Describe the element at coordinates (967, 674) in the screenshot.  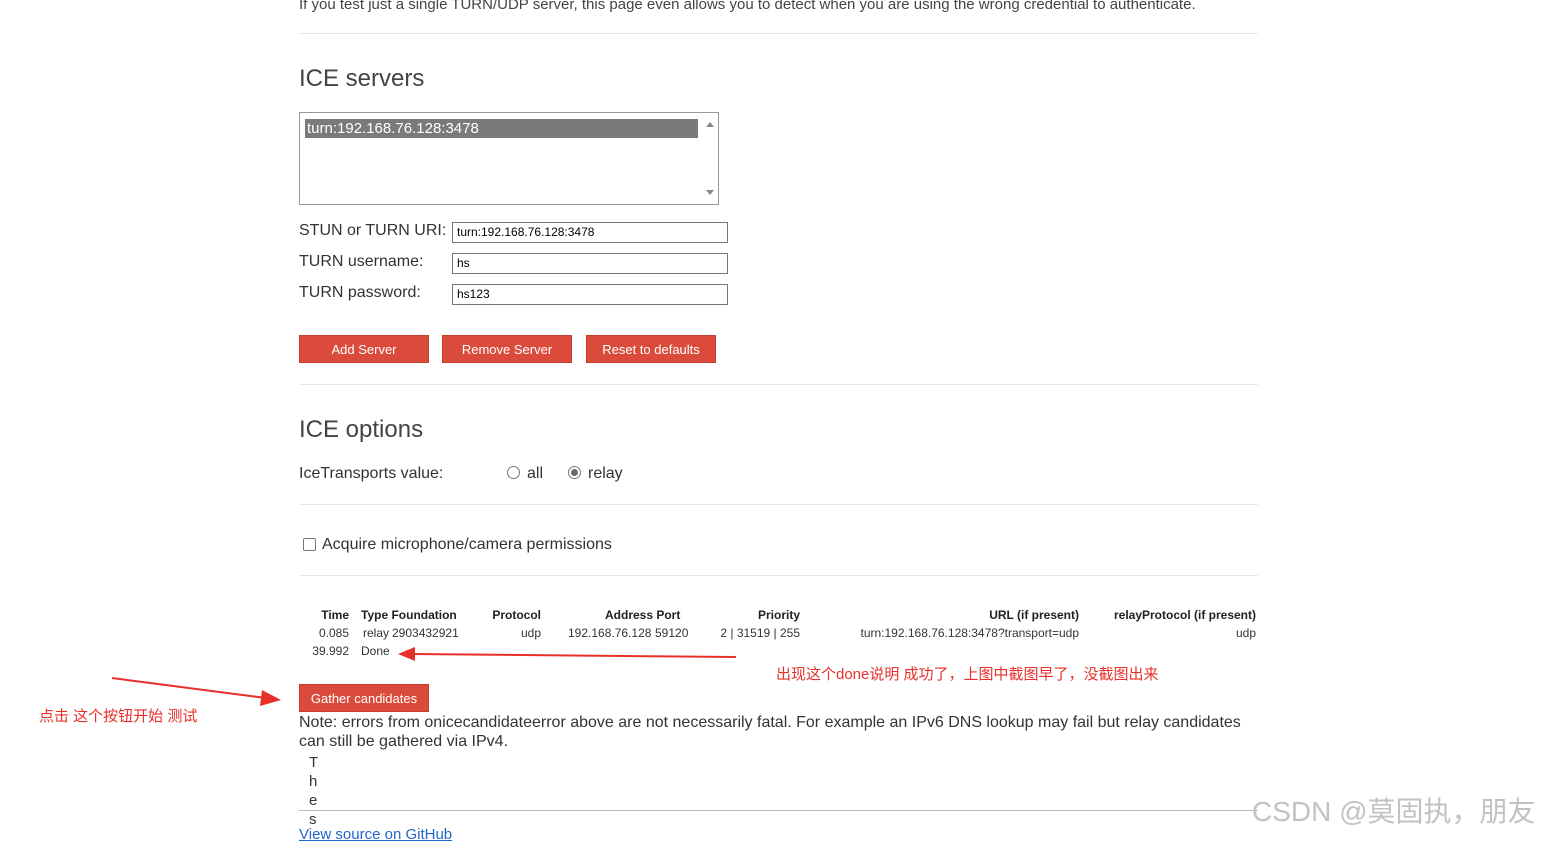
I see `annotation-right: 出现这个done说明 成功了，上图中截图早了，没截图出来` at that location.